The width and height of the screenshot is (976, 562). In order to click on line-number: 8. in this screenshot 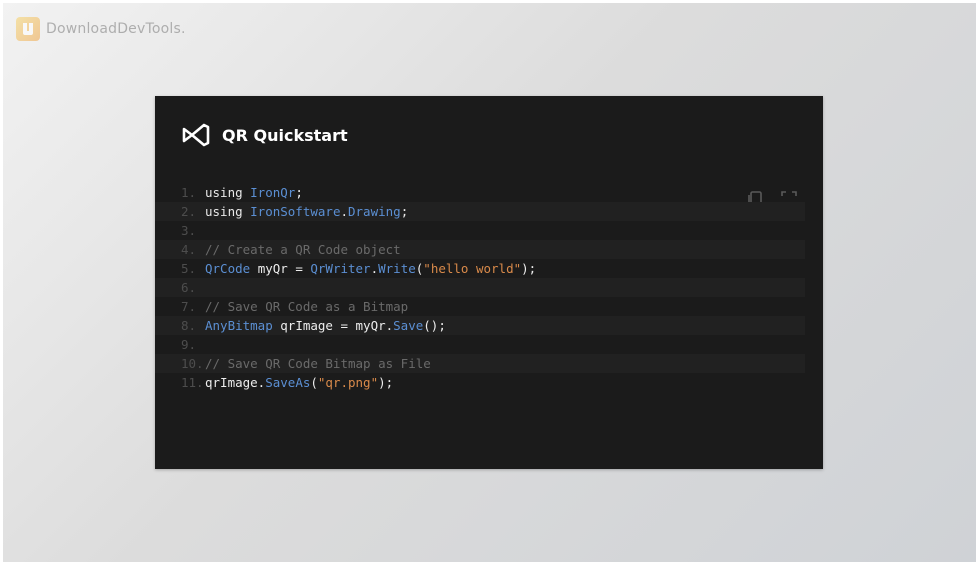, I will do `click(189, 325)`.